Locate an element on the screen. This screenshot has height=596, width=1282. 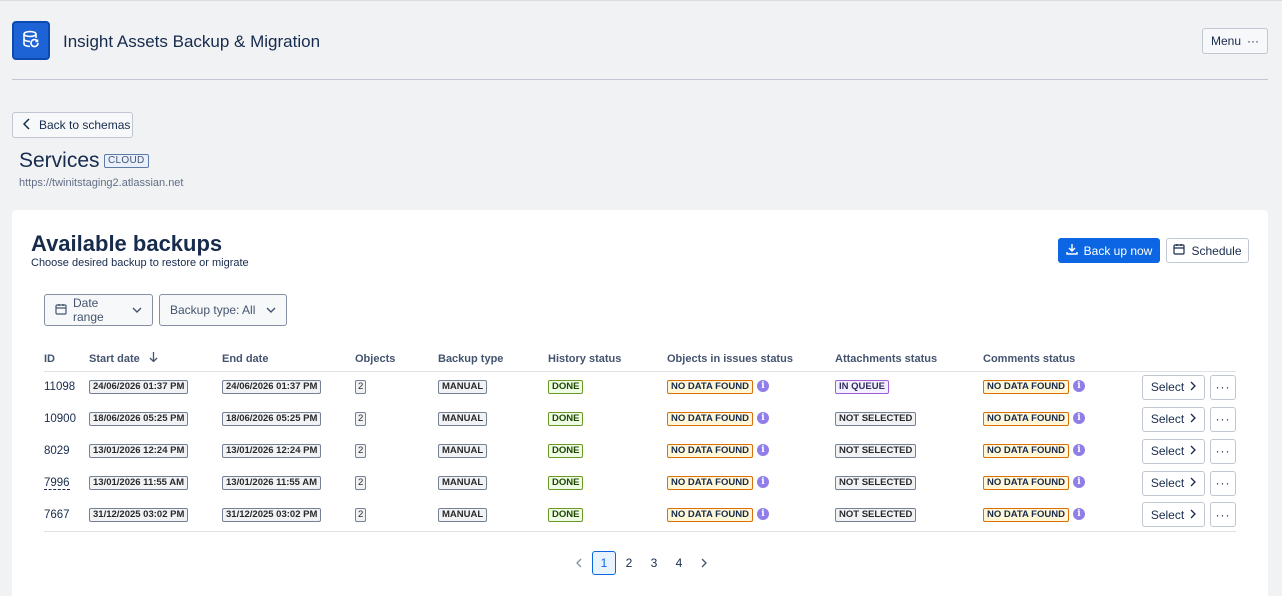
next-page-icon is located at coordinates (704, 563).